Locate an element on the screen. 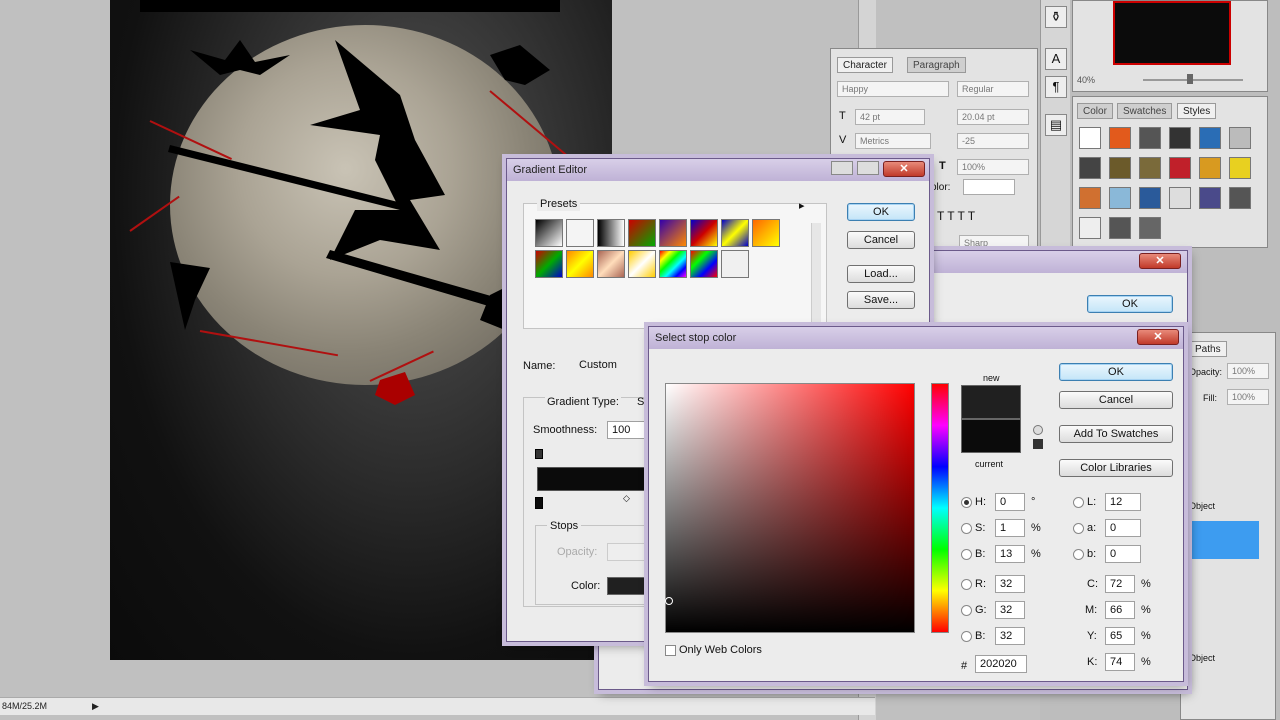 The height and width of the screenshot is (720, 1280). cyan-field: 72 is located at coordinates (1120, 584).